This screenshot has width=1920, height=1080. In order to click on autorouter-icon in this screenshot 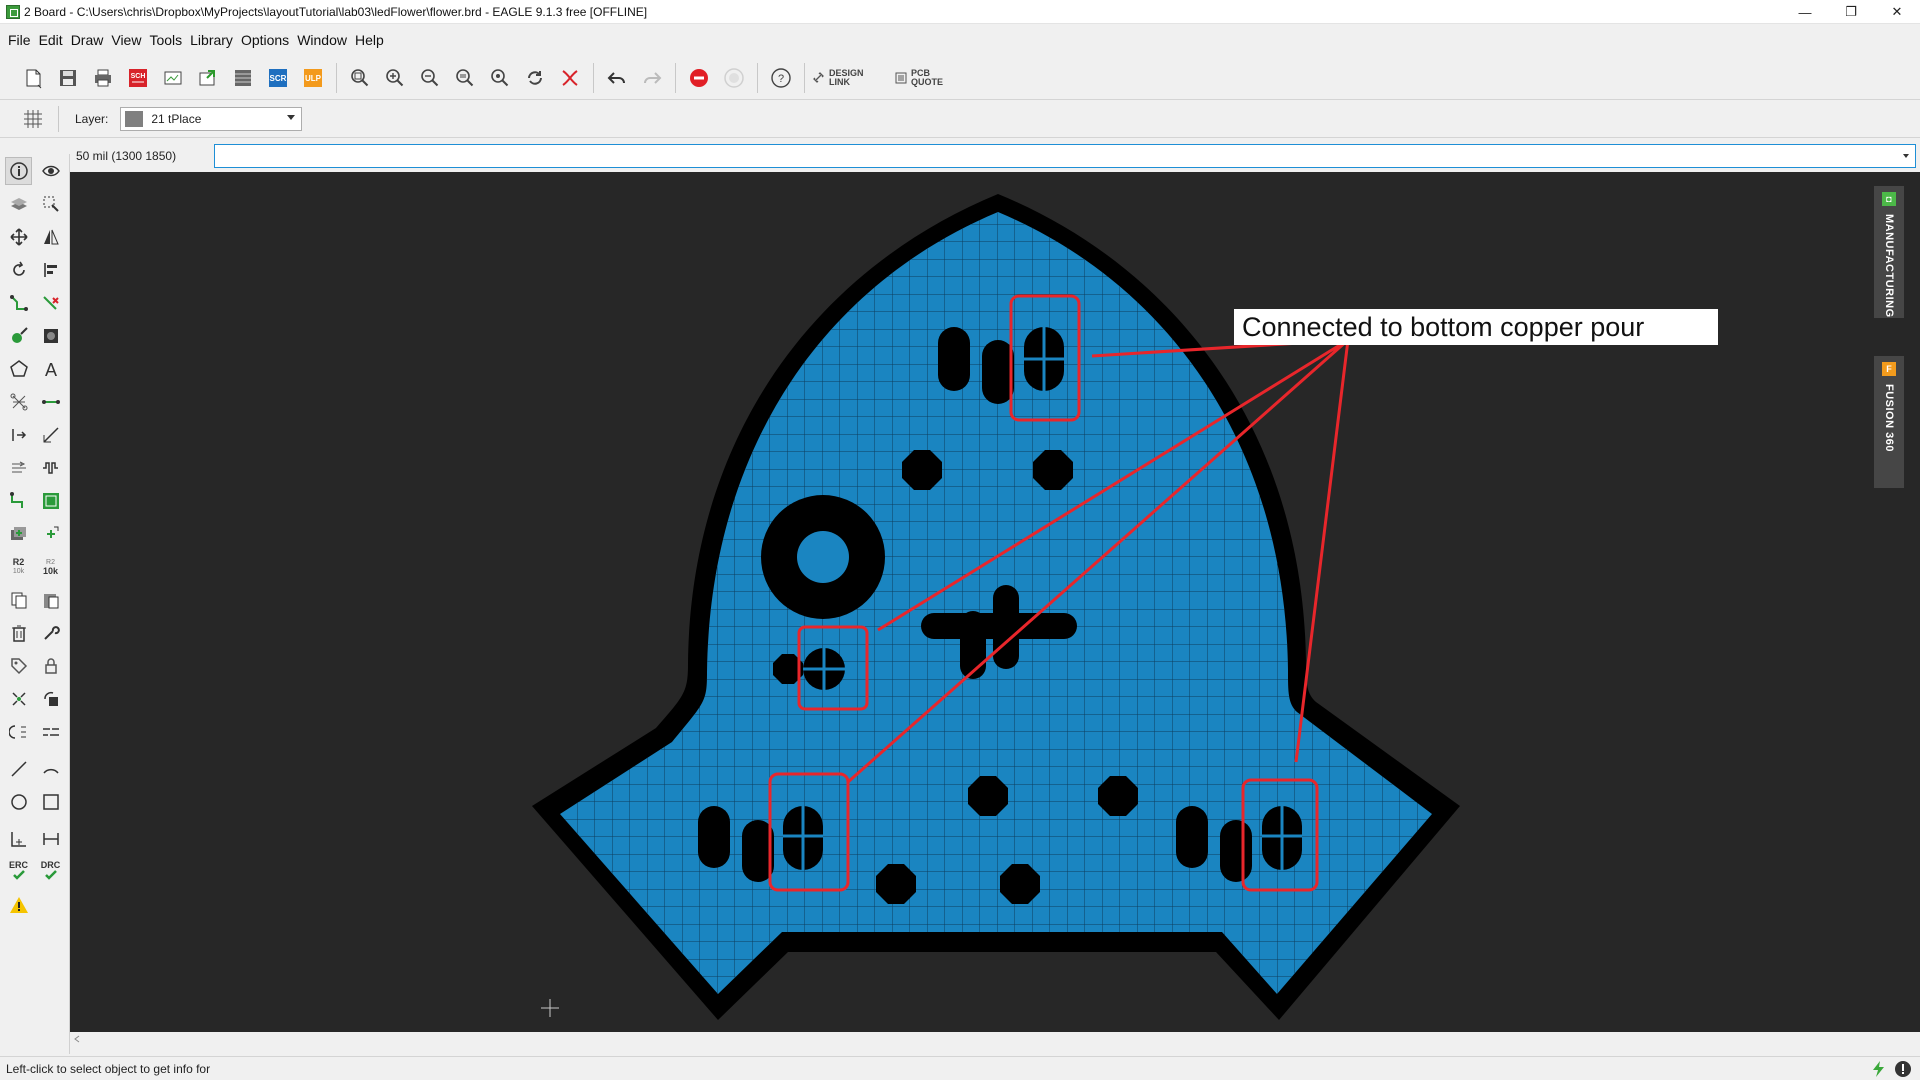, I will do `click(18, 501)`.